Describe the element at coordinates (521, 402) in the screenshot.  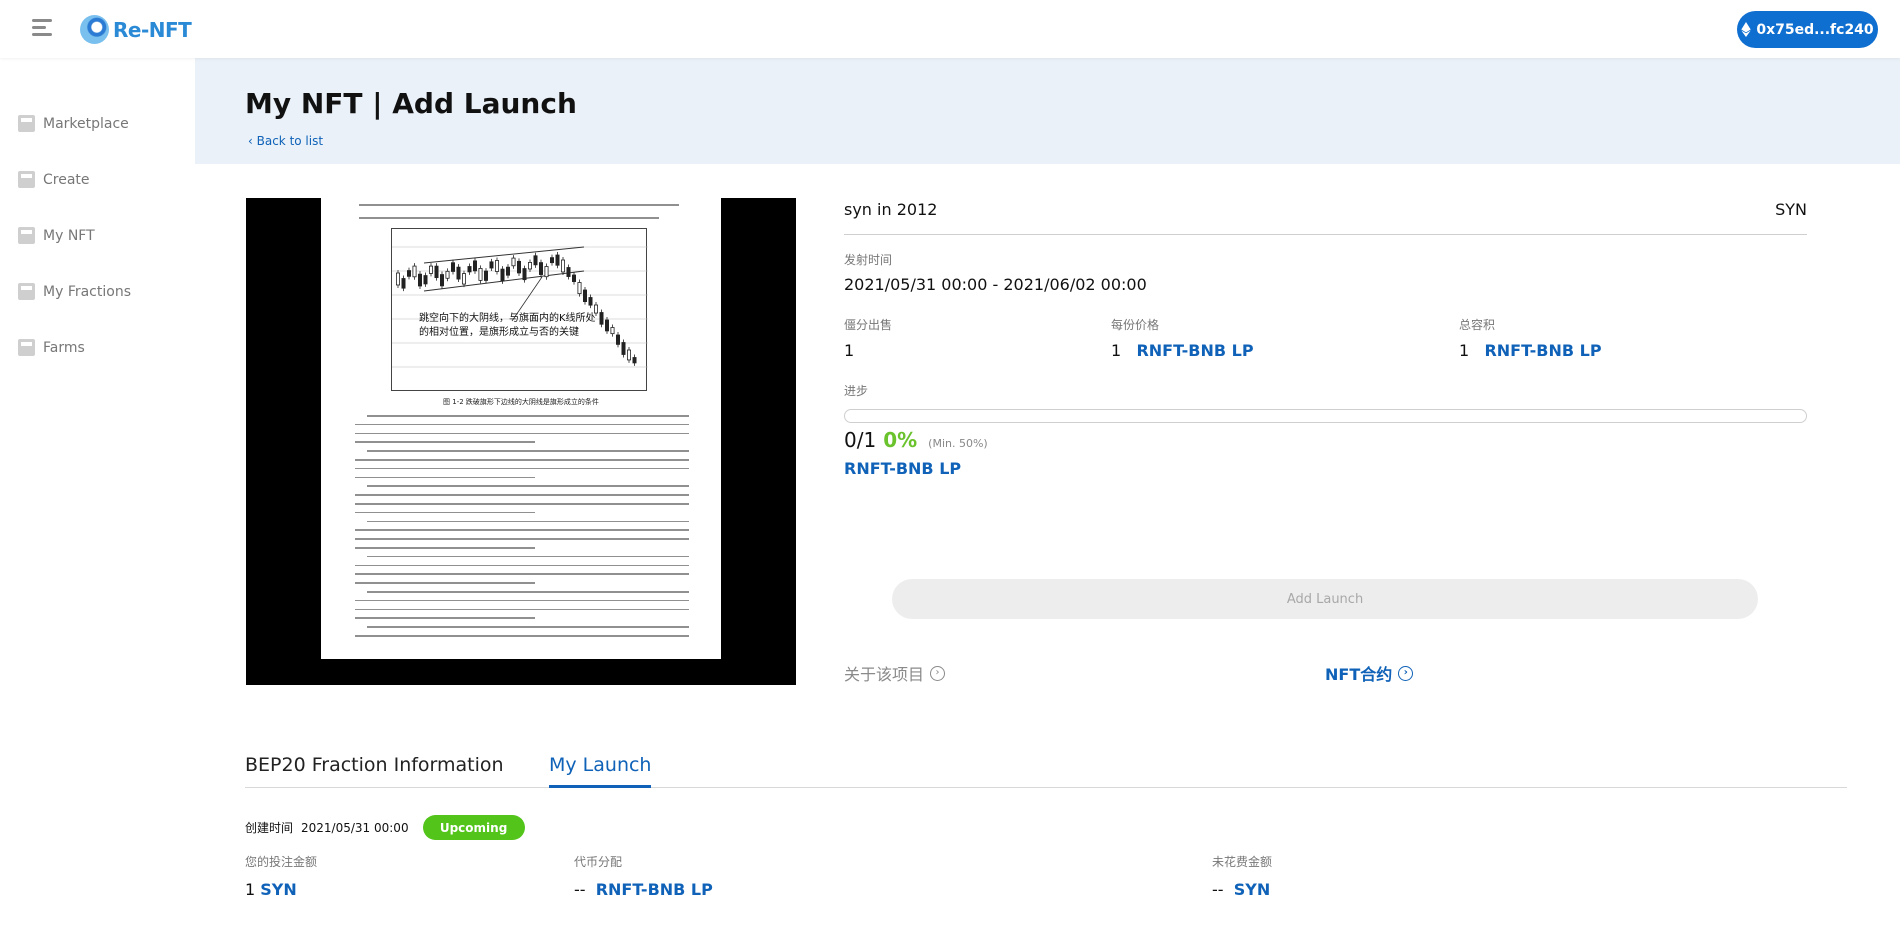
I see `figure-title: 图 1-2 跌破旗形下边线的大阴线是旗形成立的条件` at that location.